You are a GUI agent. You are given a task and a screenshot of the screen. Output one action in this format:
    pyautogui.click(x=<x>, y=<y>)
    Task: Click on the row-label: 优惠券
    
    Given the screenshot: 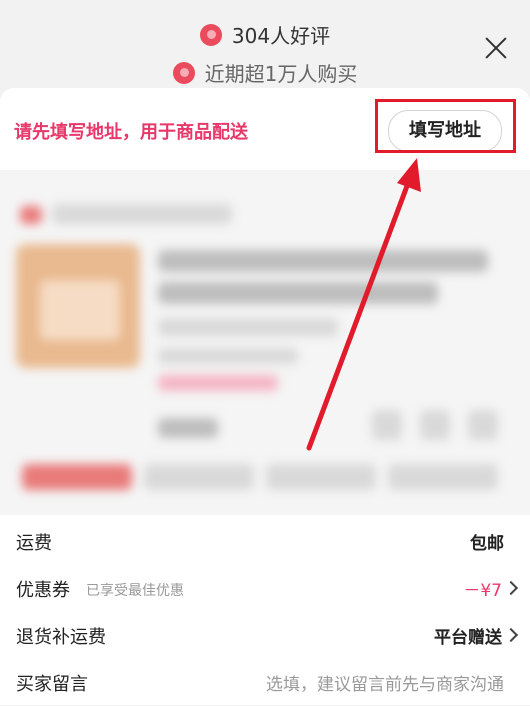 What is the action you would take?
    pyautogui.click(x=43, y=590)
    